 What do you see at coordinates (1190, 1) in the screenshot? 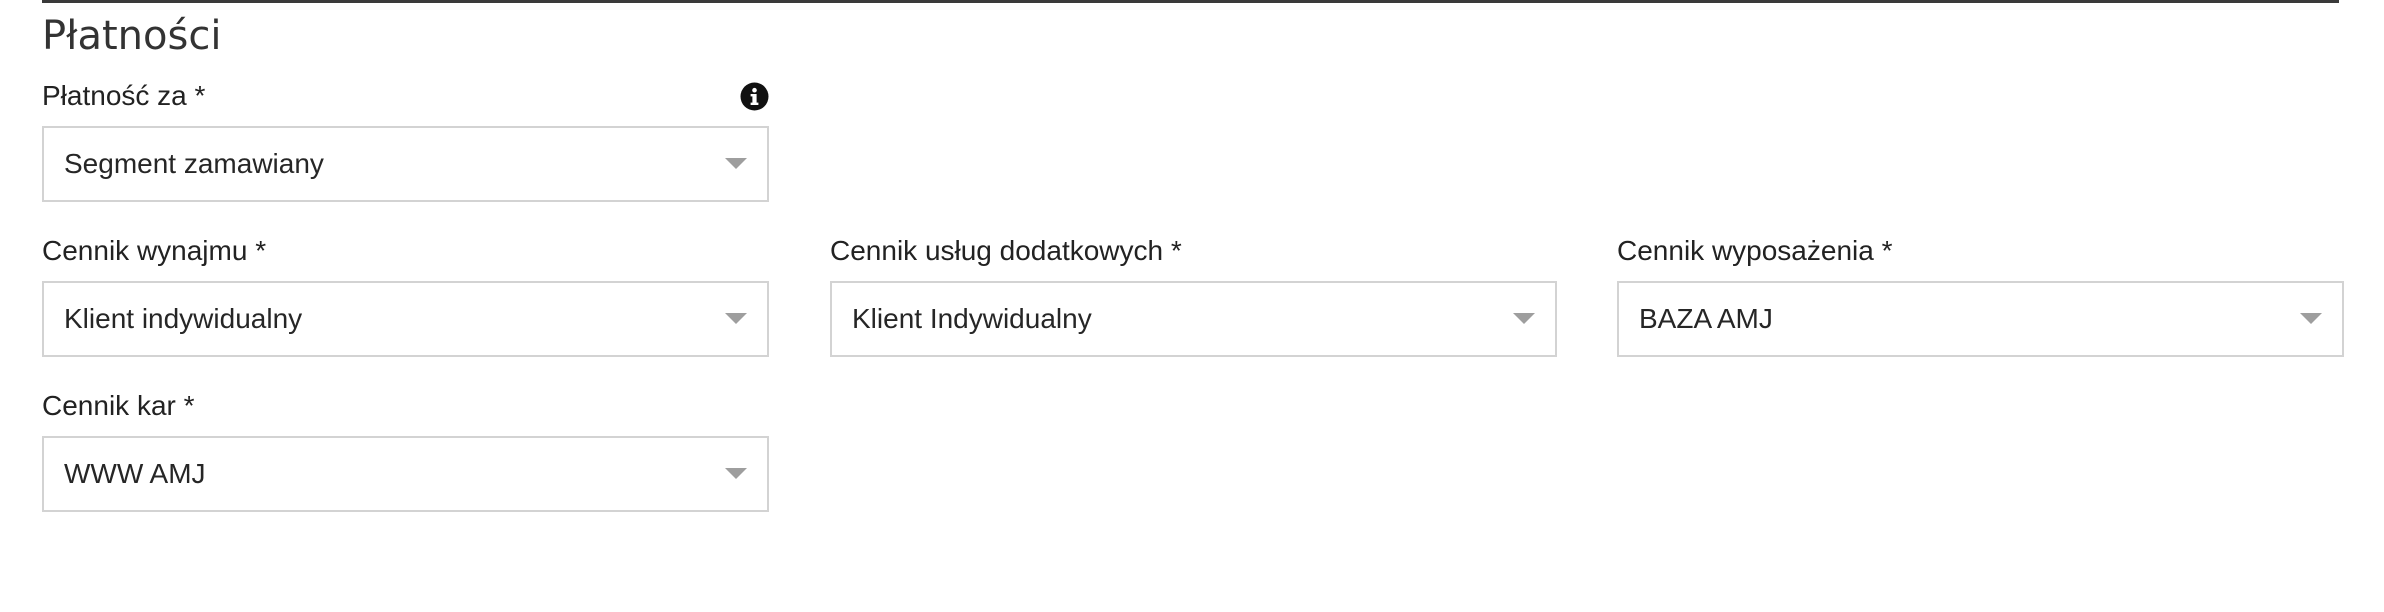
I see `section-top-divider` at bounding box center [1190, 1].